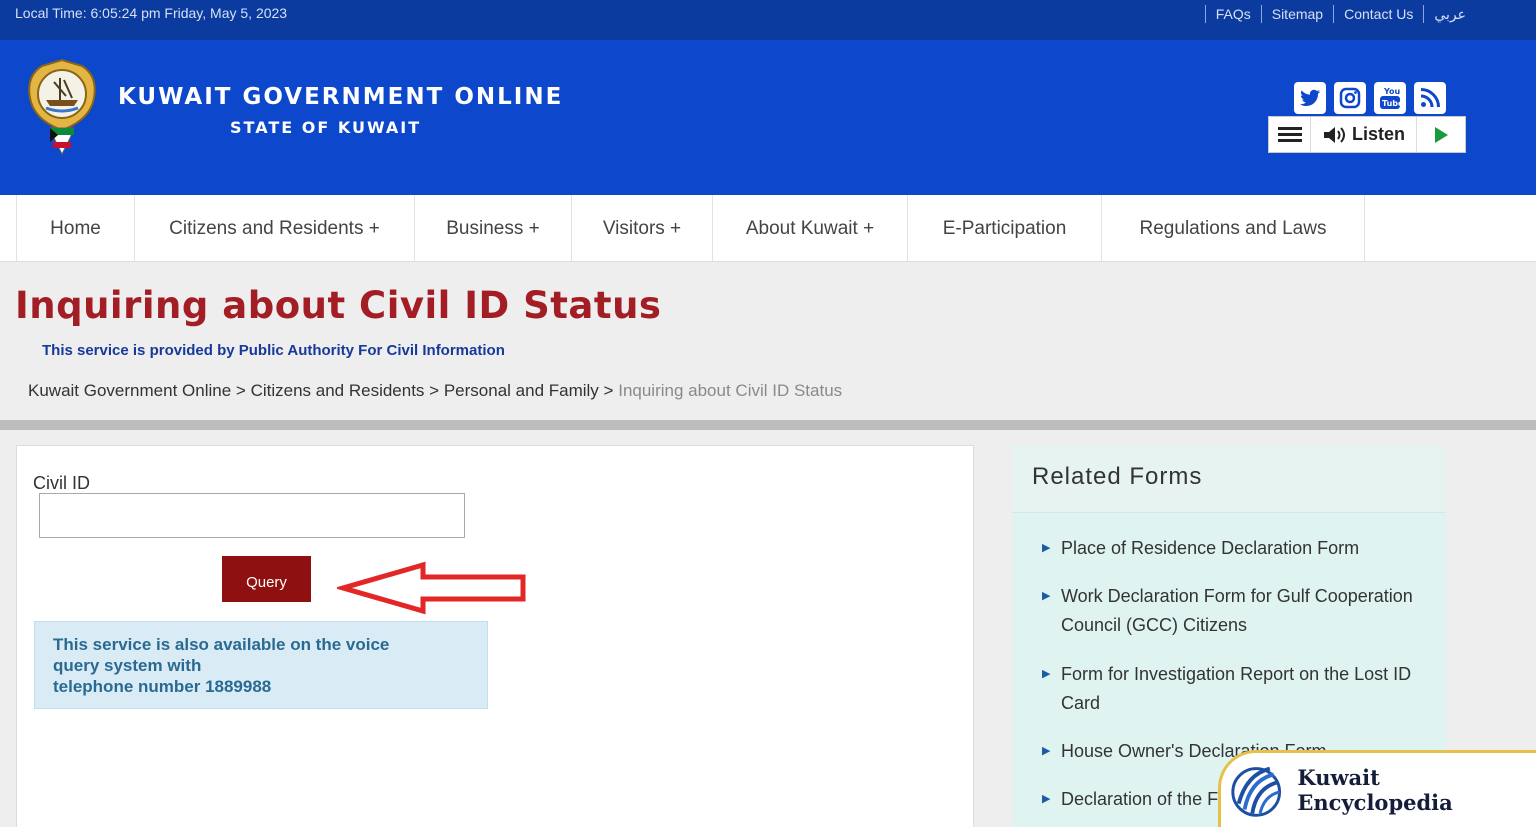 This screenshot has height=827, width=1536. I want to click on rss-icon, so click(1430, 98).